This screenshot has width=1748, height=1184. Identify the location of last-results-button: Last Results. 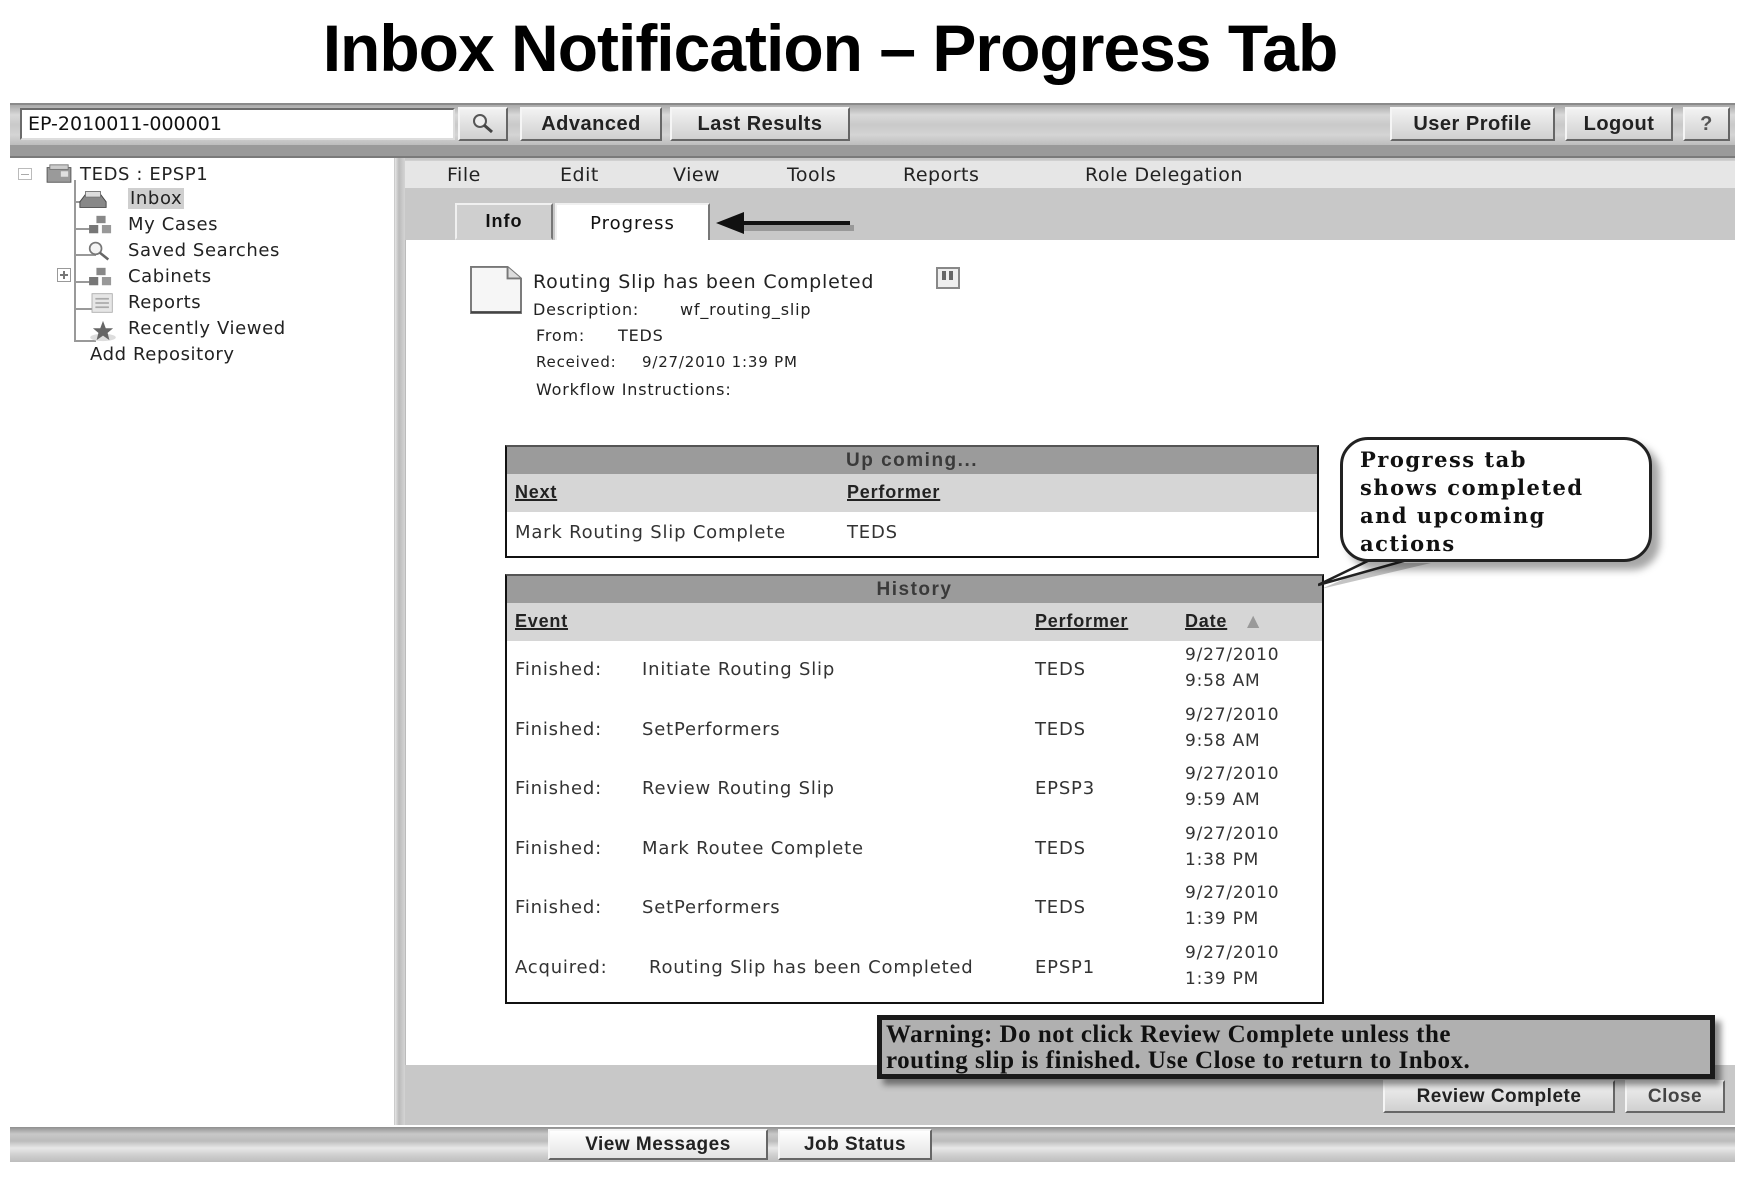
(760, 124).